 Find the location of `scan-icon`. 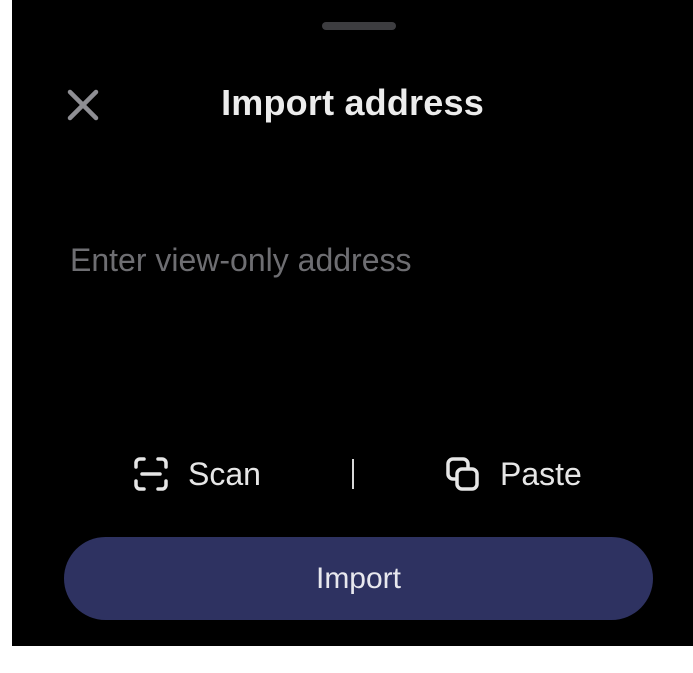

scan-icon is located at coordinates (151, 474).